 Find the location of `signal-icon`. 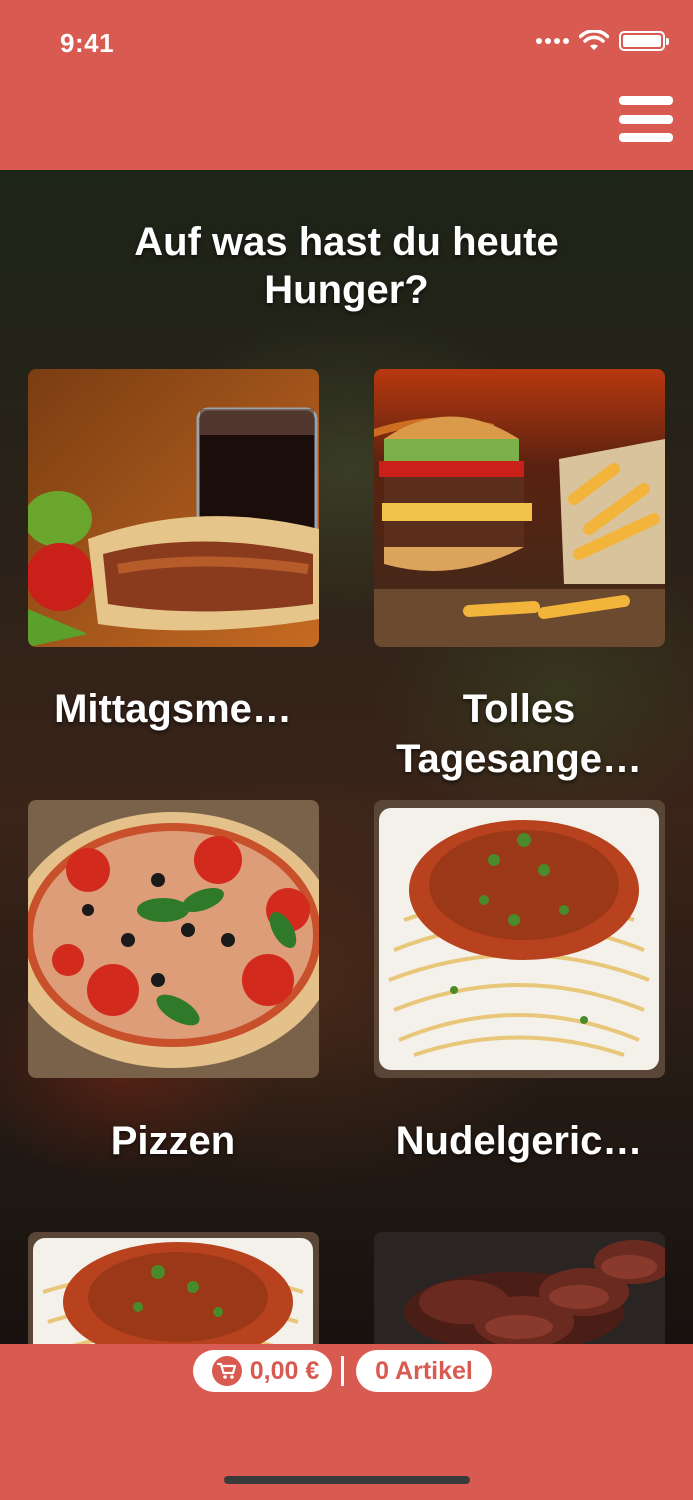

signal-icon is located at coordinates (552, 41).